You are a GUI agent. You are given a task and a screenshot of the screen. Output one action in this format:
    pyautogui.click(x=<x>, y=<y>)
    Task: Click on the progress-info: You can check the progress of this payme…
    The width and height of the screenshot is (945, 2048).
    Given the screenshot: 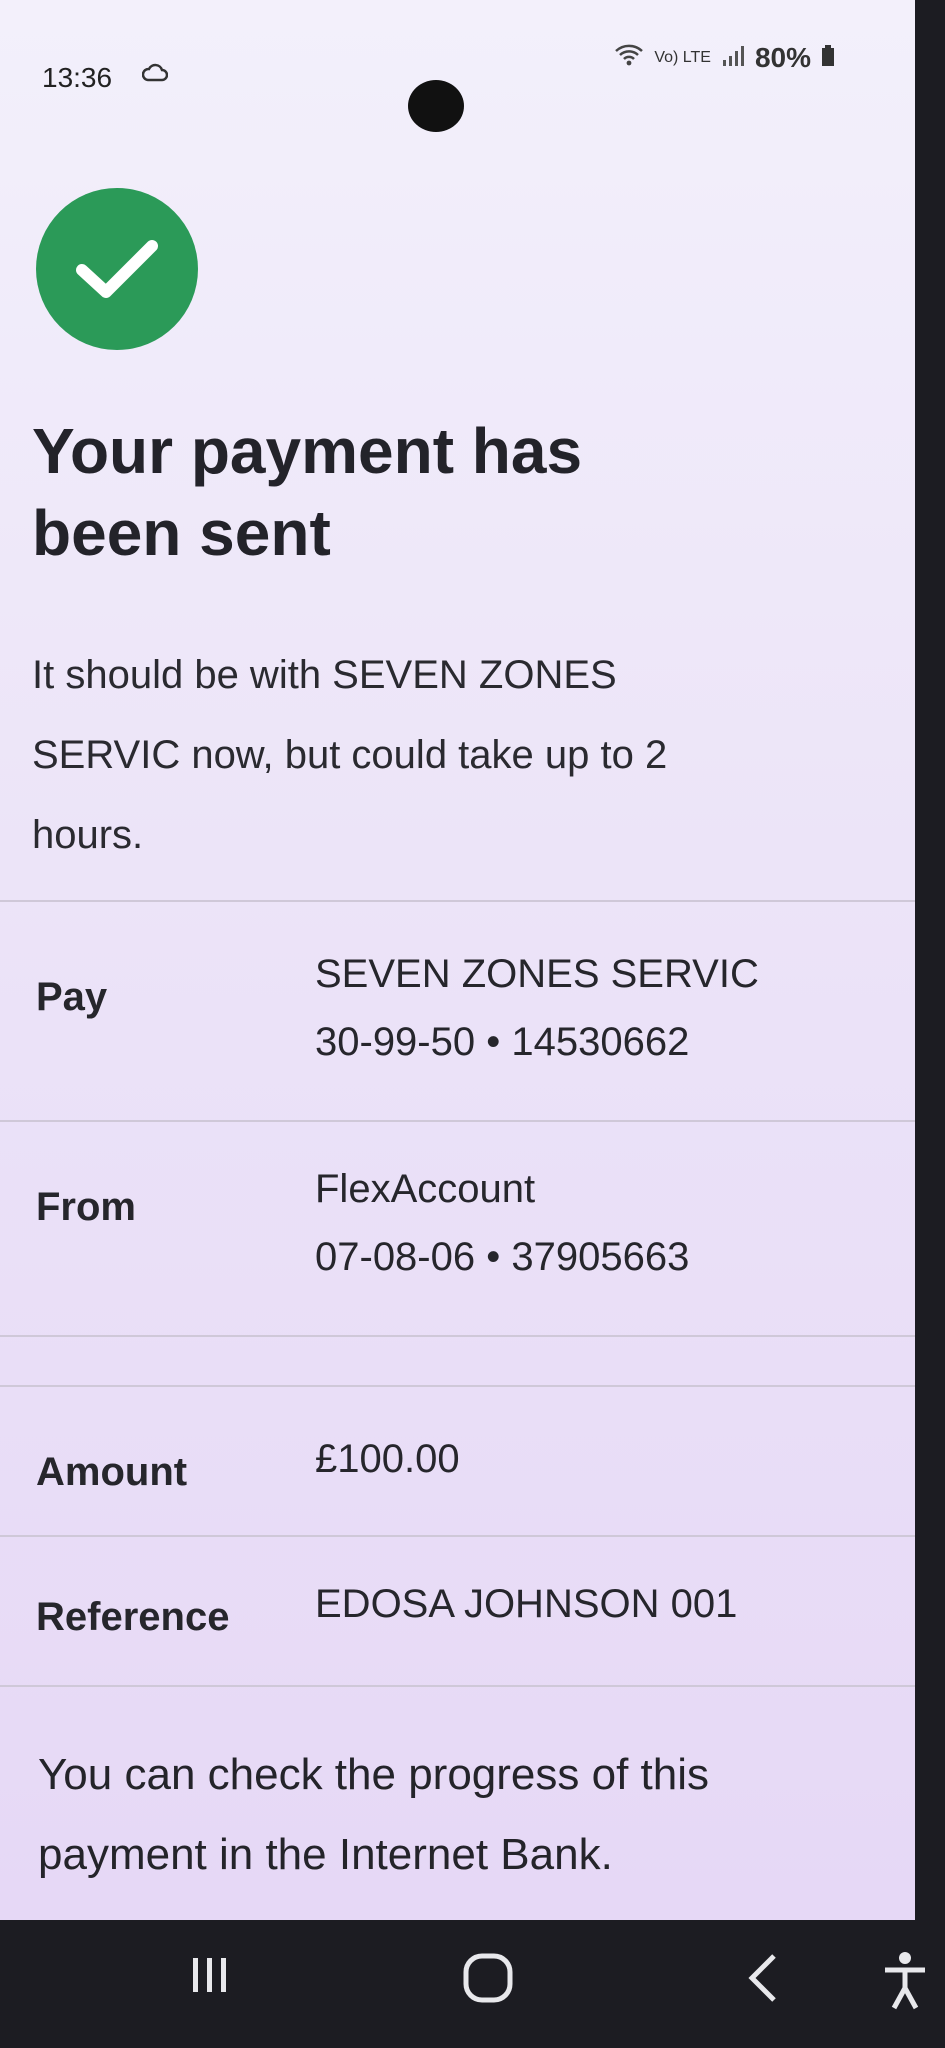 What is the action you would take?
    pyautogui.click(x=468, y=1815)
    